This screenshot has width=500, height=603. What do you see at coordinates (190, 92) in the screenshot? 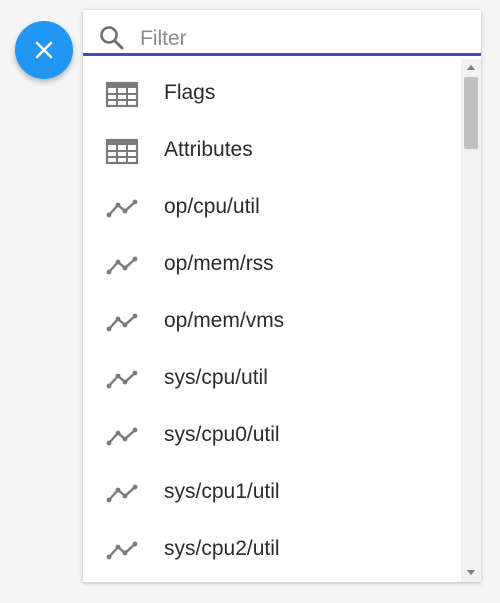
I see `list-item-label: Flags` at bounding box center [190, 92].